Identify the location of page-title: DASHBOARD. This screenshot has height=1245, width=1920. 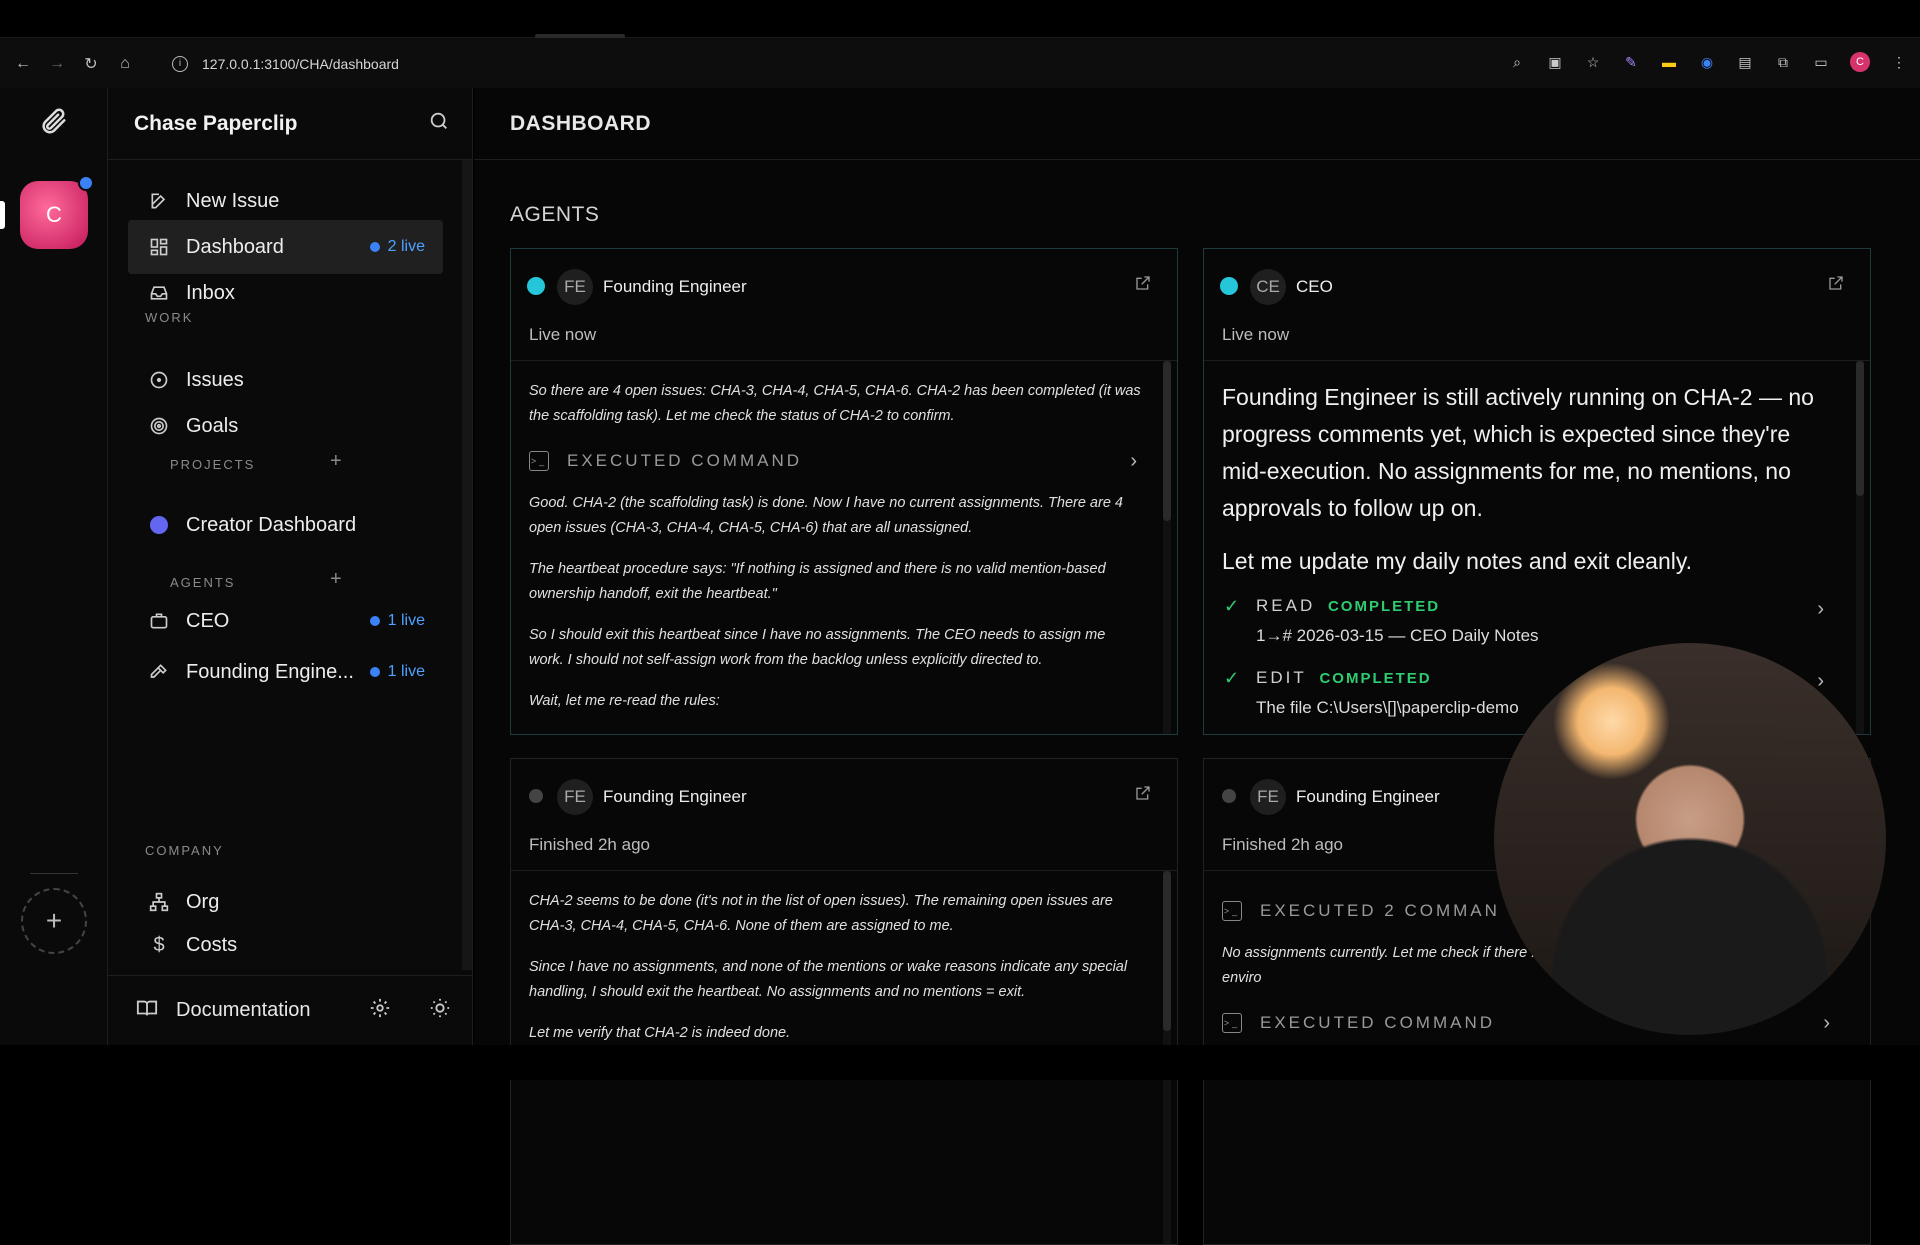
(1197, 124).